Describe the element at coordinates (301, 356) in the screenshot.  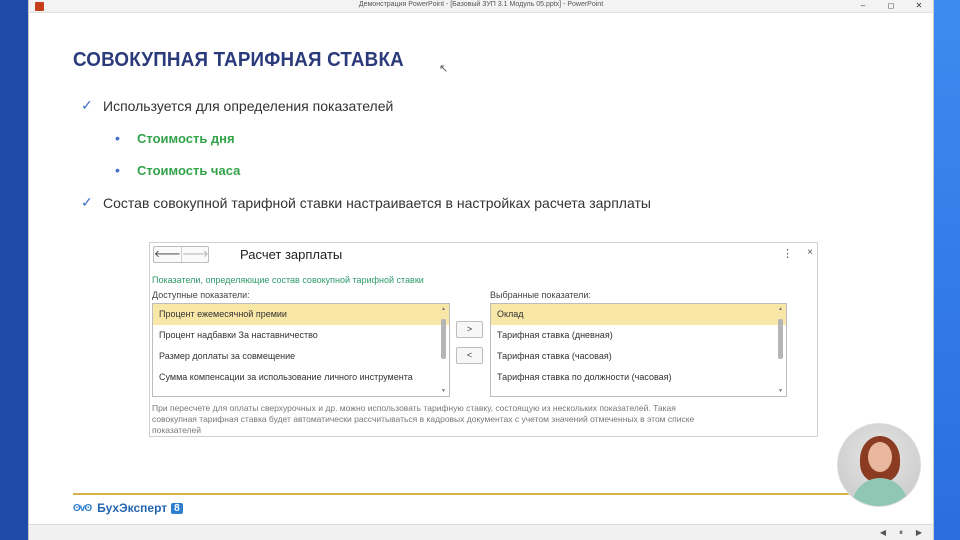
I see `list-item: Размер доплаты за совмещение` at that location.